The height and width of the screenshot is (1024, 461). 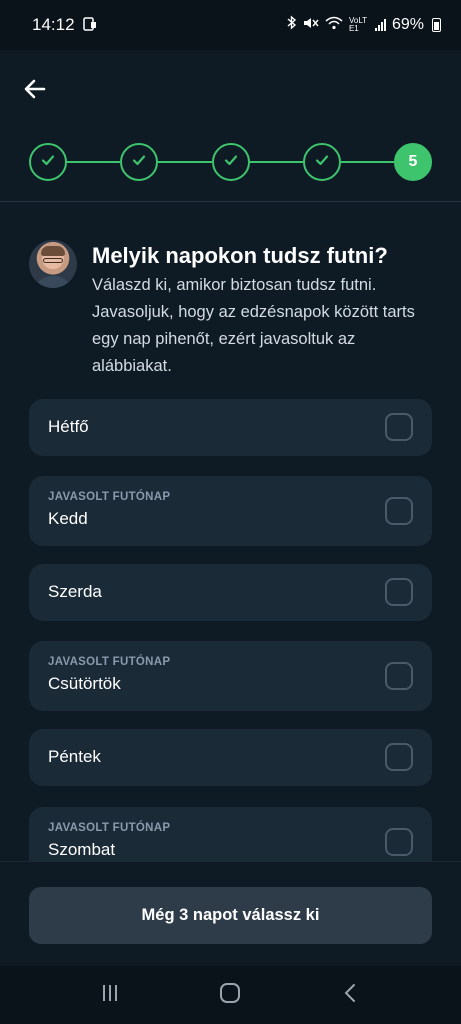 I want to click on back-button, so click(x=35, y=91).